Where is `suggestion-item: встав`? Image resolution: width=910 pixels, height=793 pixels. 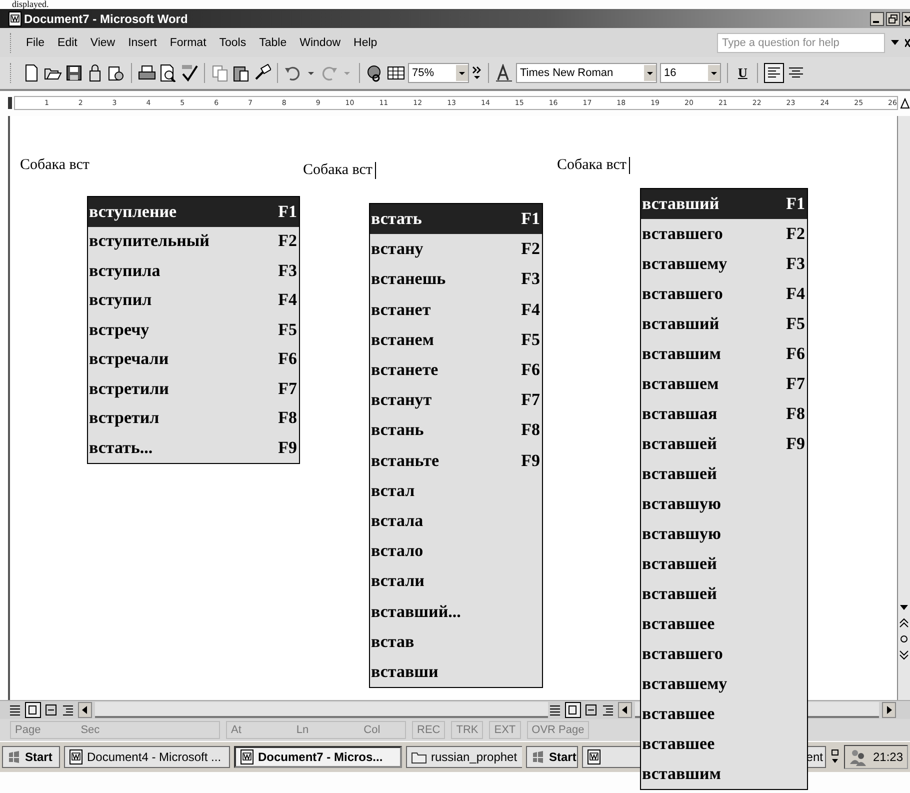
suggestion-item: встав is located at coordinates (456, 641).